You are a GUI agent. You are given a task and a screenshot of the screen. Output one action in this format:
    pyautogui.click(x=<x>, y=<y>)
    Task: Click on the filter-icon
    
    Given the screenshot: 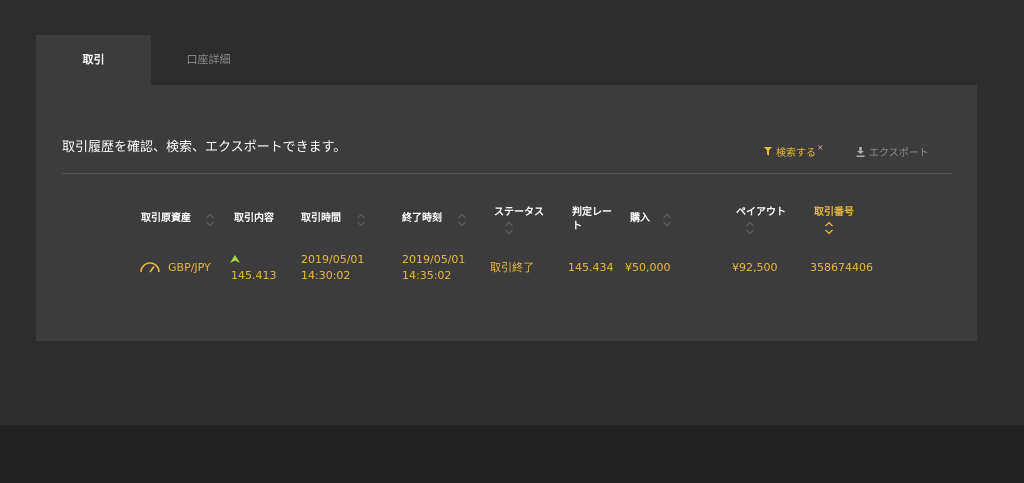 What is the action you would take?
    pyautogui.click(x=768, y=151)
    